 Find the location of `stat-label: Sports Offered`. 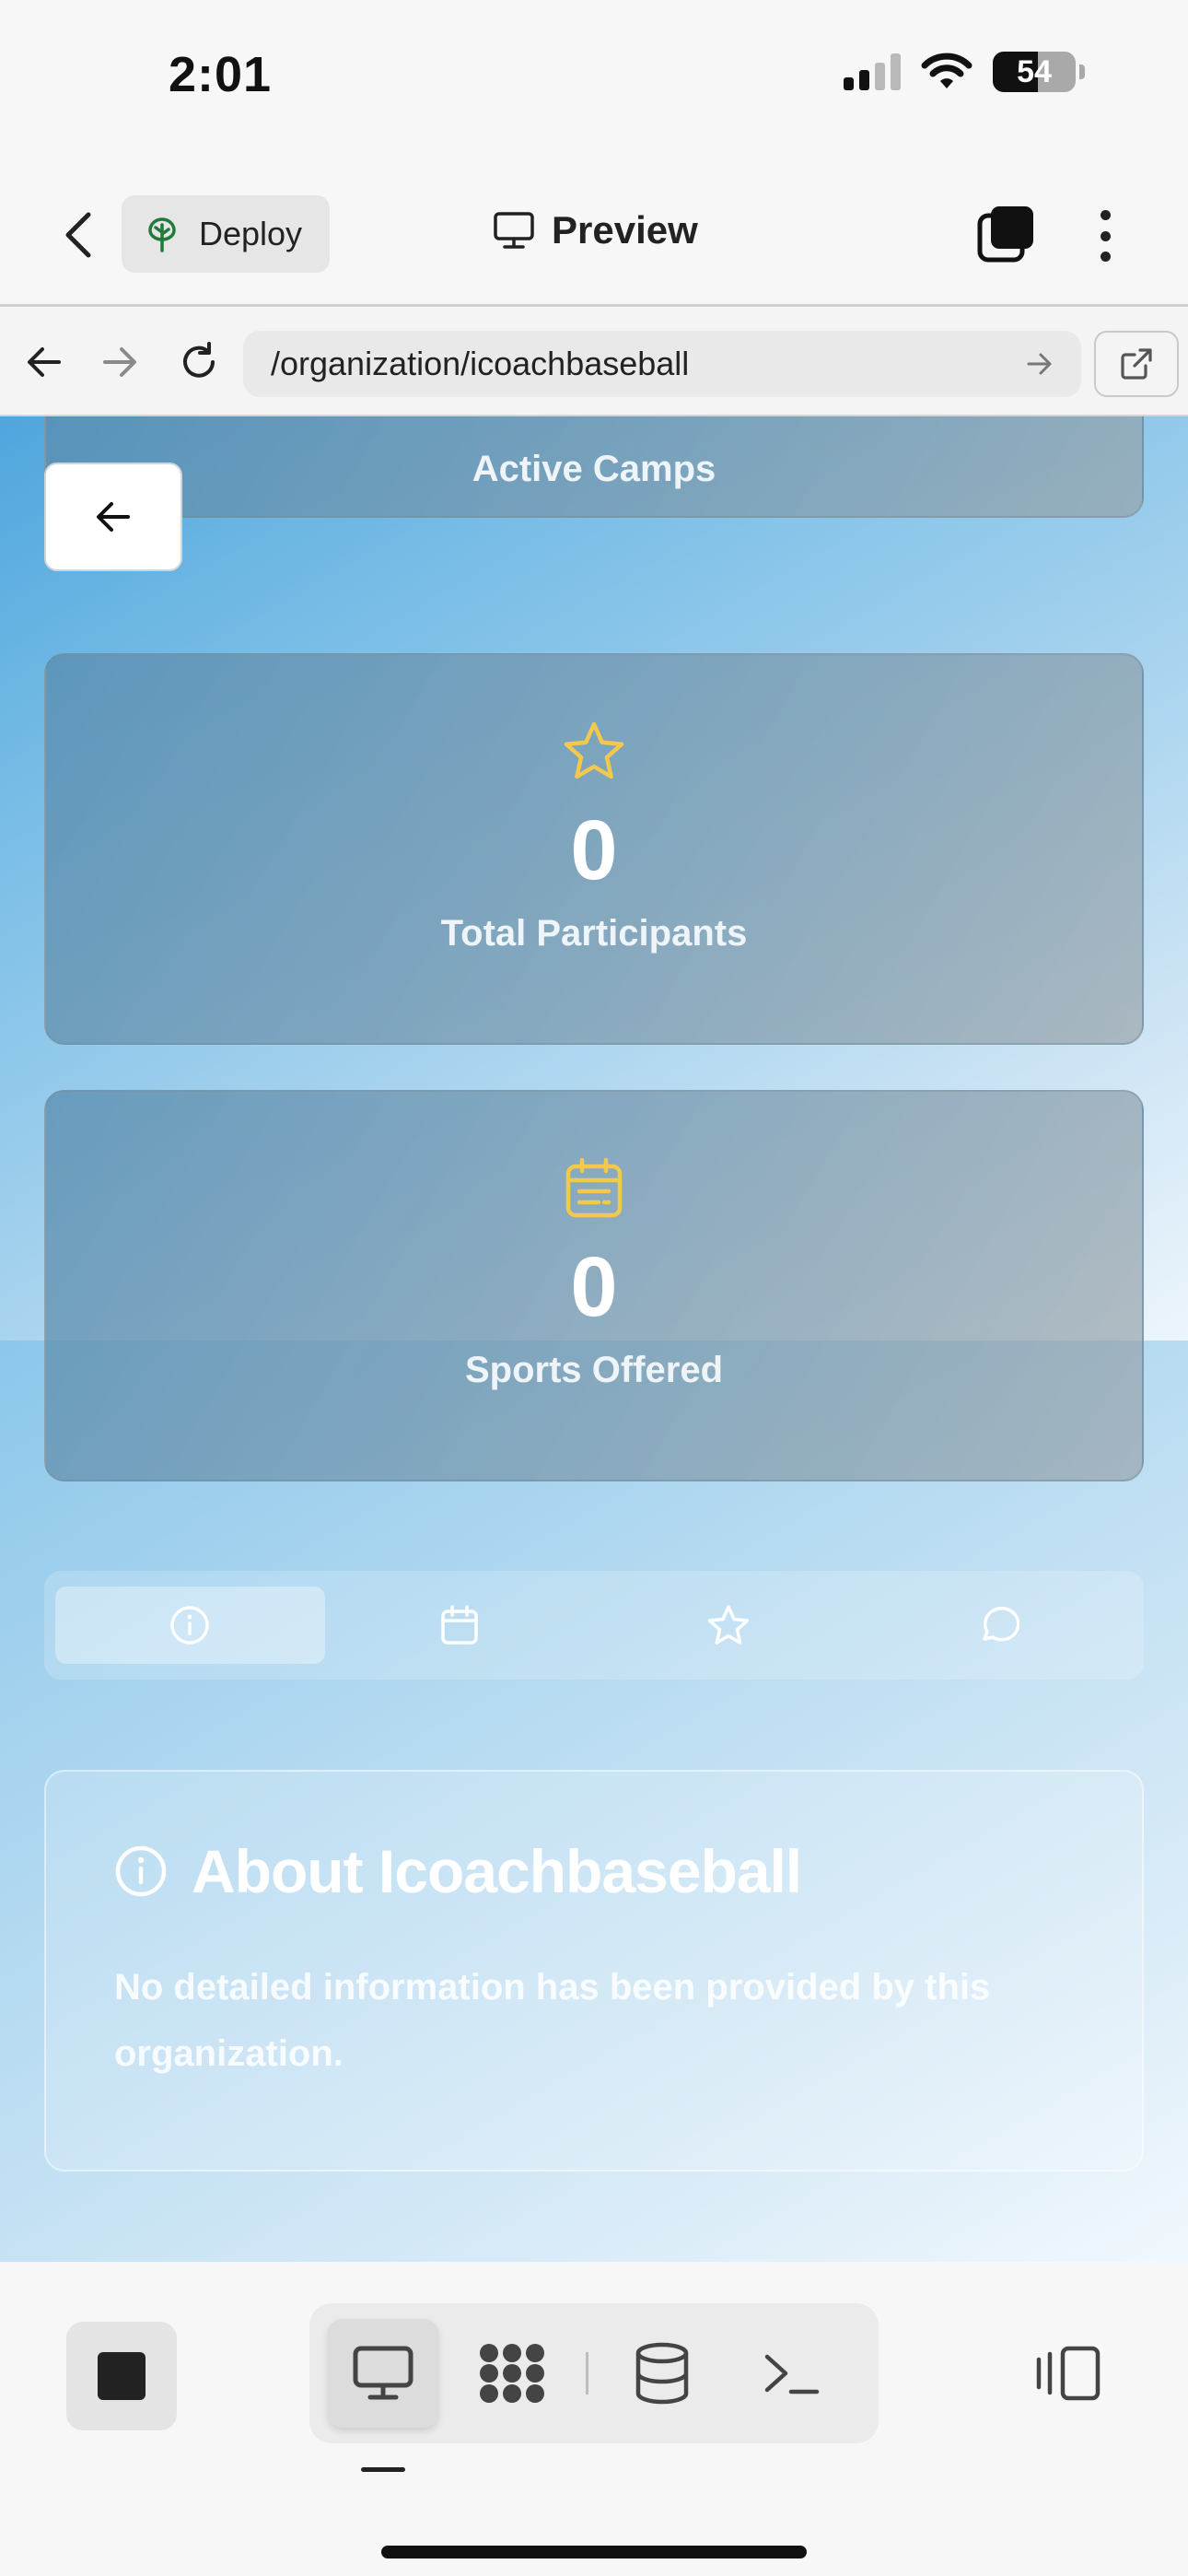

stat-label: Sports Offered is located at coordinates (594, 1370).